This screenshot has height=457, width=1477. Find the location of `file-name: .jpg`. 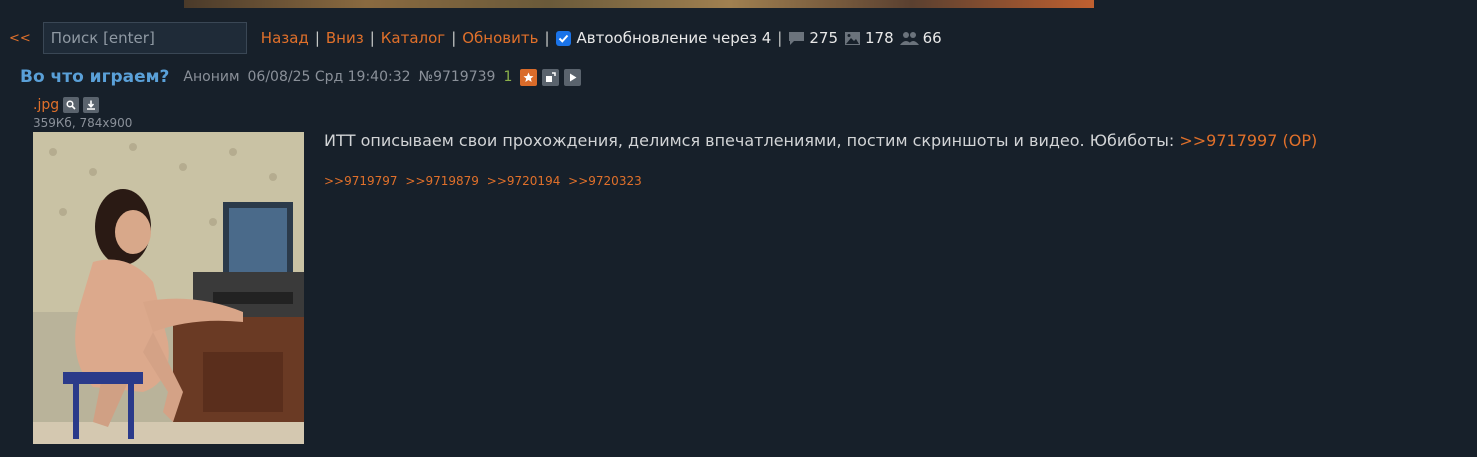

file-name: .jpg is located at coordinates (46, 105).